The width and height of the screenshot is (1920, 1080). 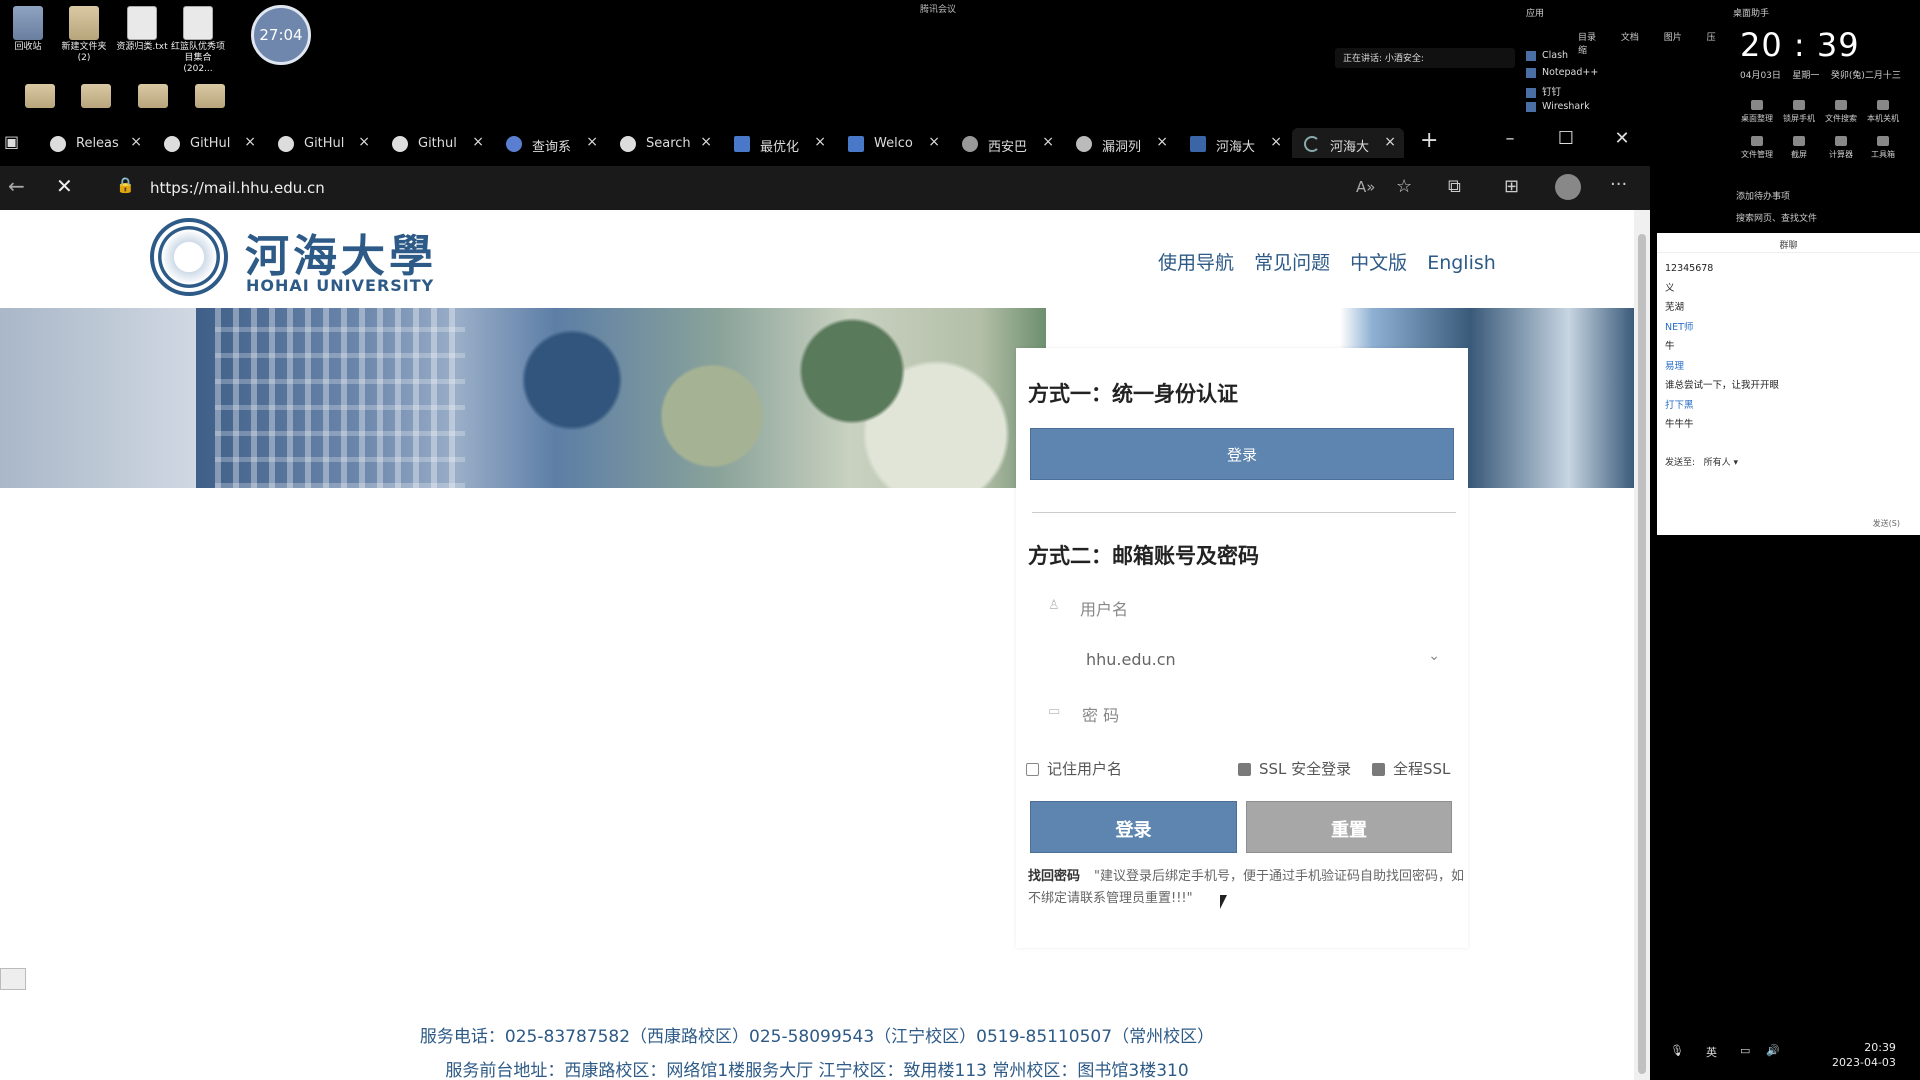 What do you see at coordinates (16, 186) in the screenshot?
I see `back-icon: ←` at bounding box center [16, 186].